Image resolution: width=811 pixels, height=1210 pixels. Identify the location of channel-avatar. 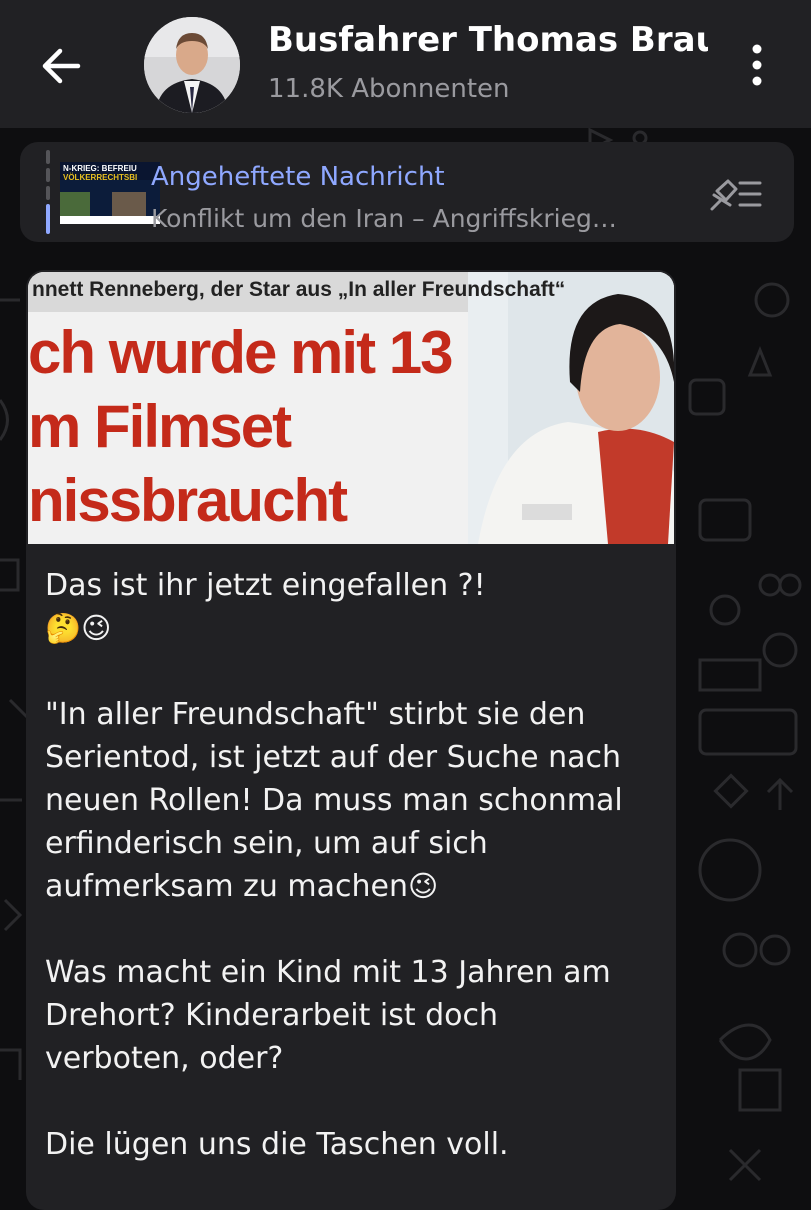
(192, 65).